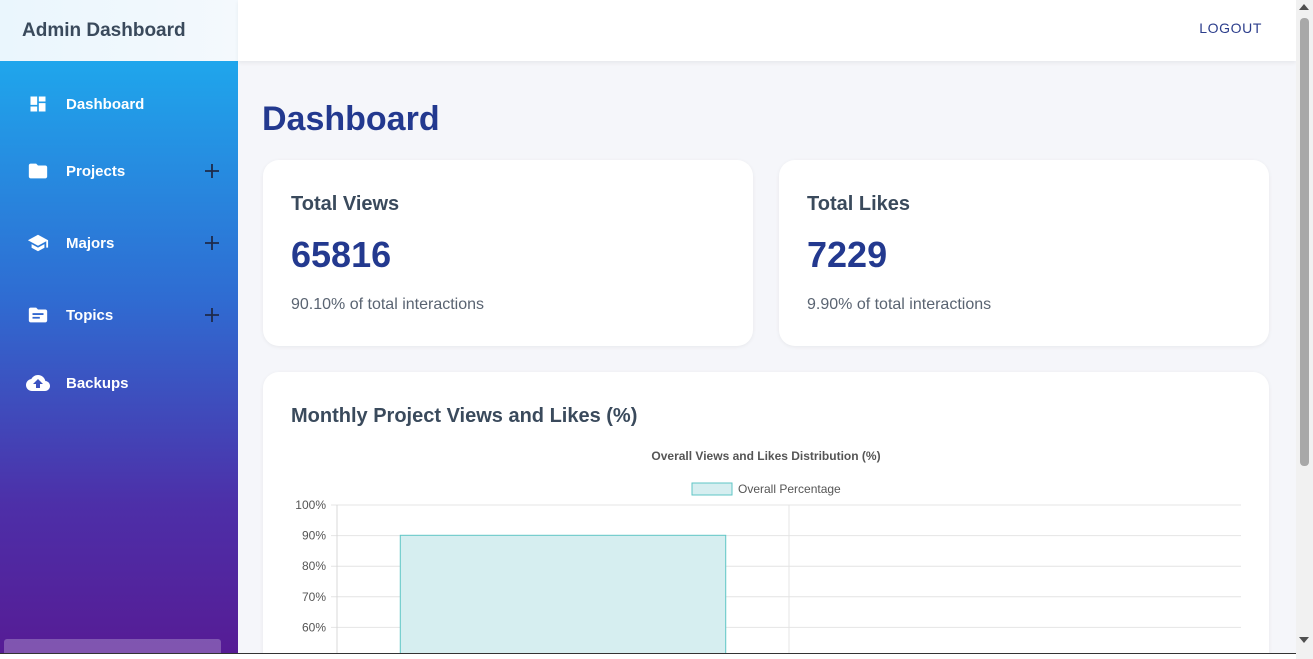 The image size is (1313, 659). Describe the element at coordinates (858, 204) in the screenshot. I see `card-title: Total Likes` at that location.